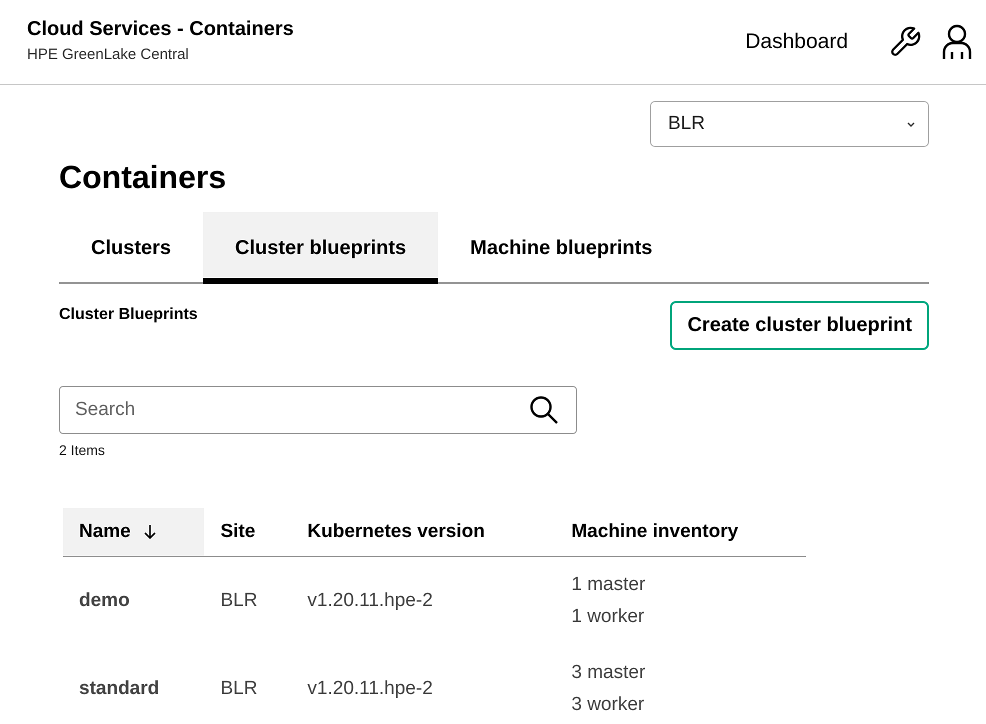  What do you see at coordinates (238, 689) in the screenshot?
I see `table-cell-text: BLR` at bounding box center [238, 689].